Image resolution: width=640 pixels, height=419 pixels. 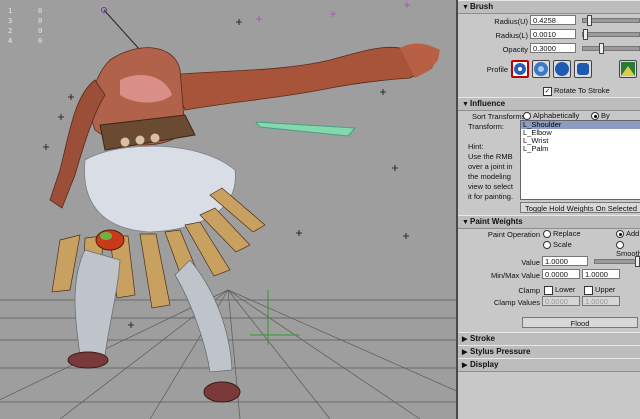 I want to click on soft-brush-icon, so click(x=541, y=69).